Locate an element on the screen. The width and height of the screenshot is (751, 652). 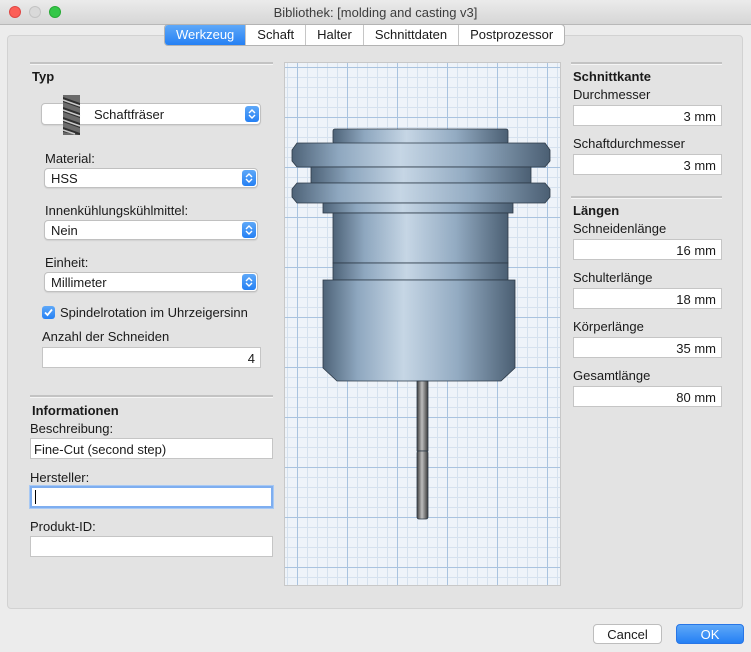
info-heading: Informationen is located at coordinates (75, 410).